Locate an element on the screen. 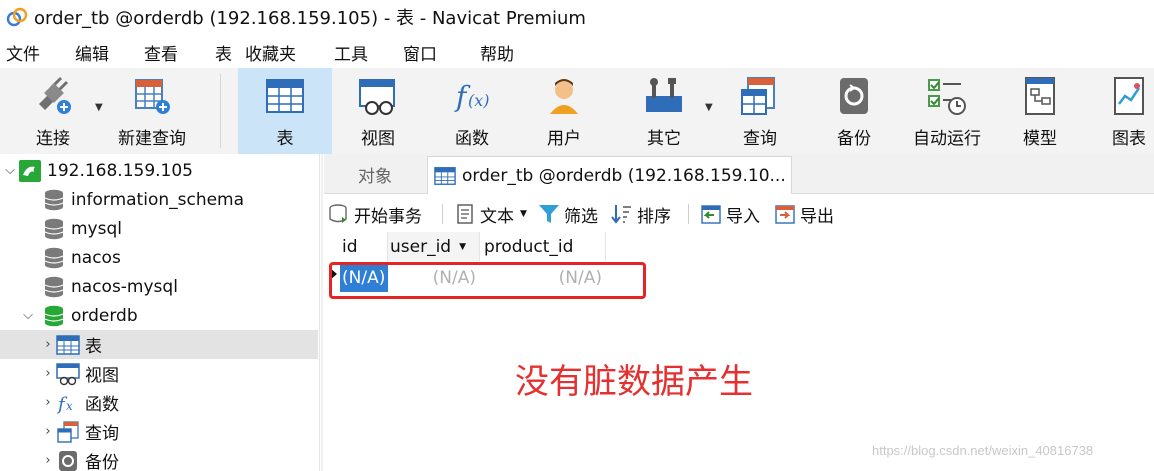 The image size is (1154, 471). filter-button: 筛选 is located at coordinates (568, 214).